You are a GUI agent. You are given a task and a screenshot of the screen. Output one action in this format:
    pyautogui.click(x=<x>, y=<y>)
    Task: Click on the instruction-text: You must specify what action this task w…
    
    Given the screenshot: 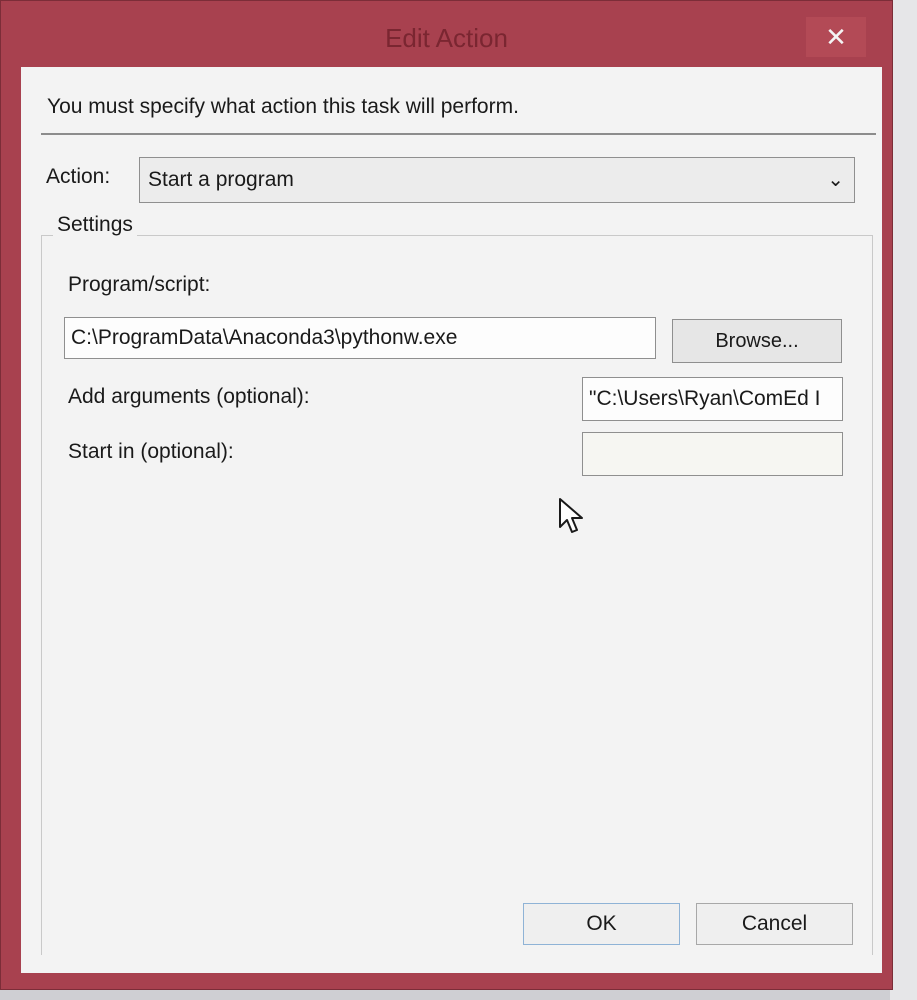 What is the action you would take?
    pyautogui.click(x=283, y=106)
    